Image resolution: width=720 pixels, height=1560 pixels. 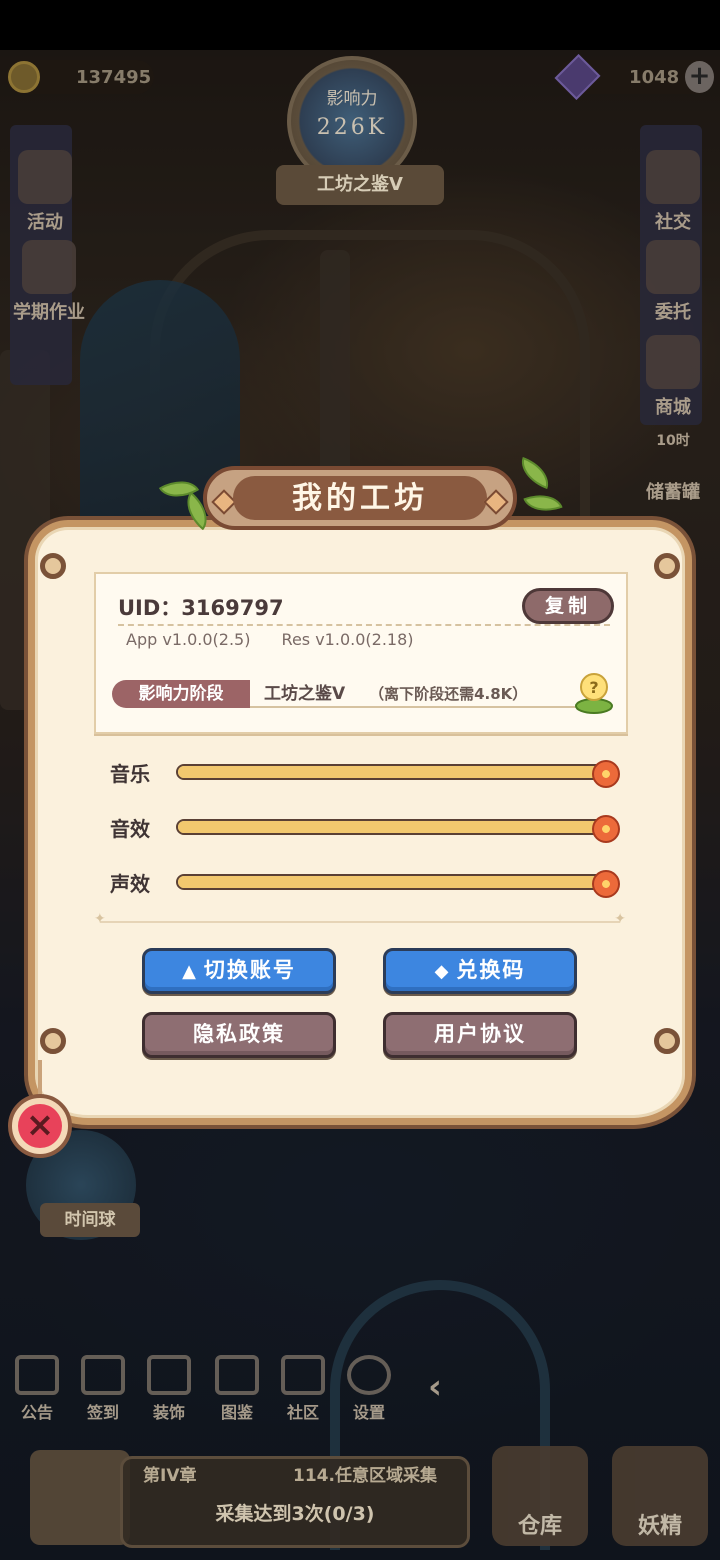 I want to click on nav-checkin: 签到, so click(x=103, y=1389).